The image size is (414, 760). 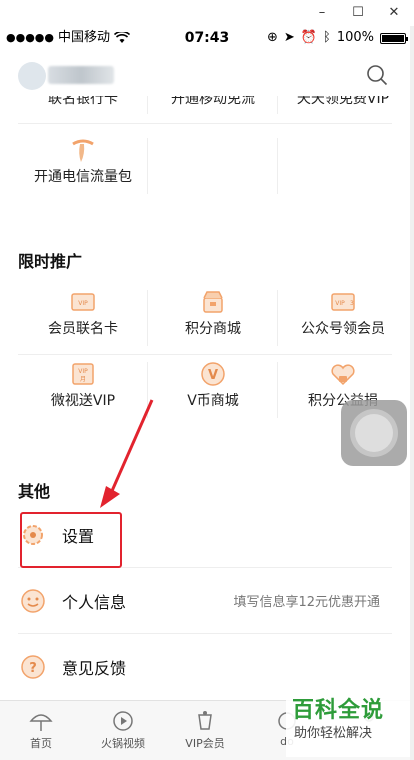 What do you see at coordinates (343, 318) in the screenshot?
I see `promo-item-official-account: VIP 3 公众号领会员` at bounding box center [343, 318].